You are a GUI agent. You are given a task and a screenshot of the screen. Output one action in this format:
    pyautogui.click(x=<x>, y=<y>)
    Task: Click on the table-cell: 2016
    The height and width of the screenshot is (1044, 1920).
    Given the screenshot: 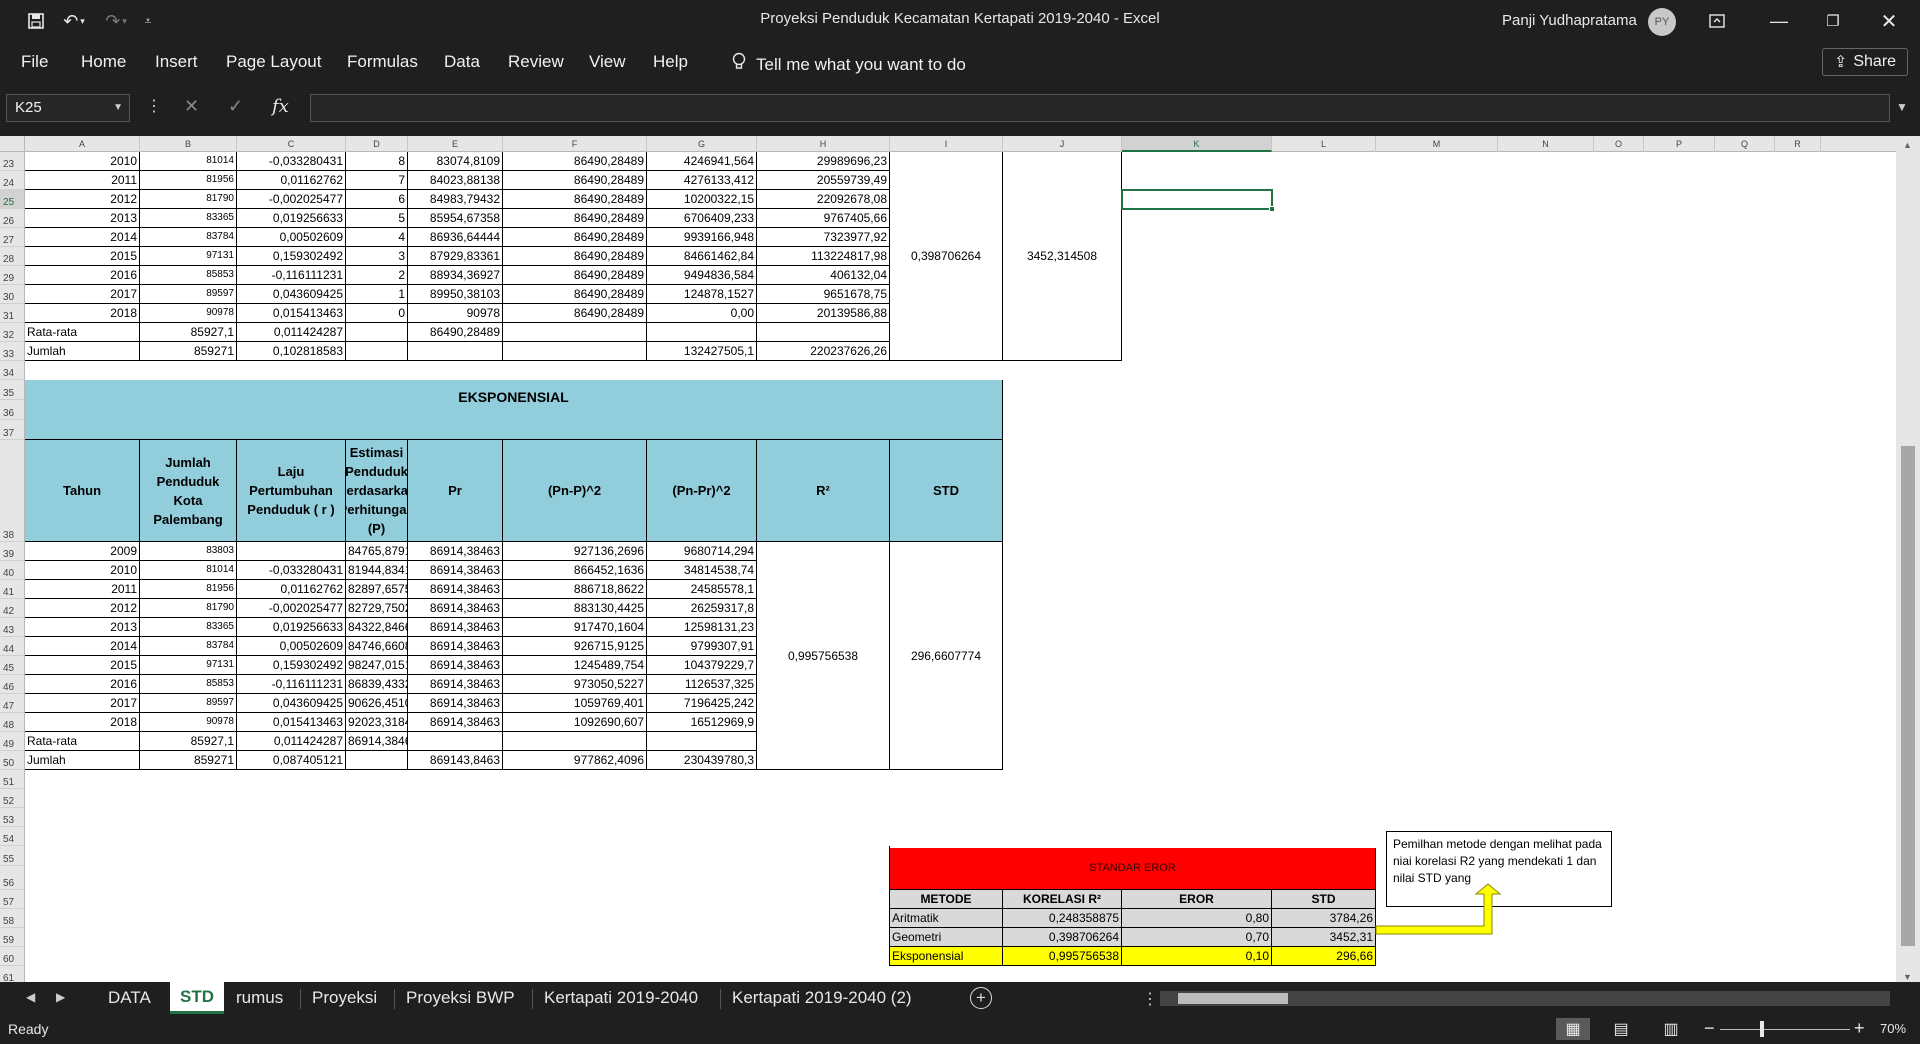 What is the action you would take?
    pyautogui.click(x=82, y=684)
    